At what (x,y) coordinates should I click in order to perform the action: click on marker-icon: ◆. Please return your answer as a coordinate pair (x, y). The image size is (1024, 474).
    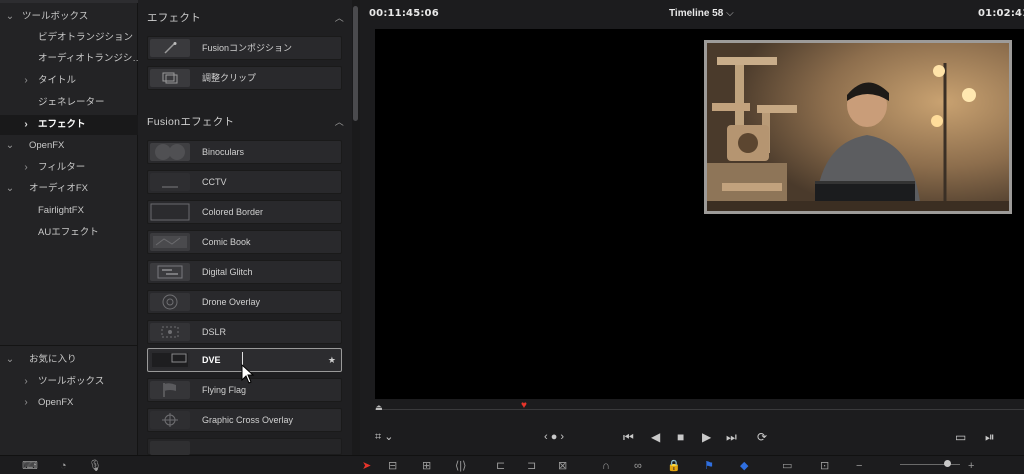
    Looking at the image, I should click on (744, 466).